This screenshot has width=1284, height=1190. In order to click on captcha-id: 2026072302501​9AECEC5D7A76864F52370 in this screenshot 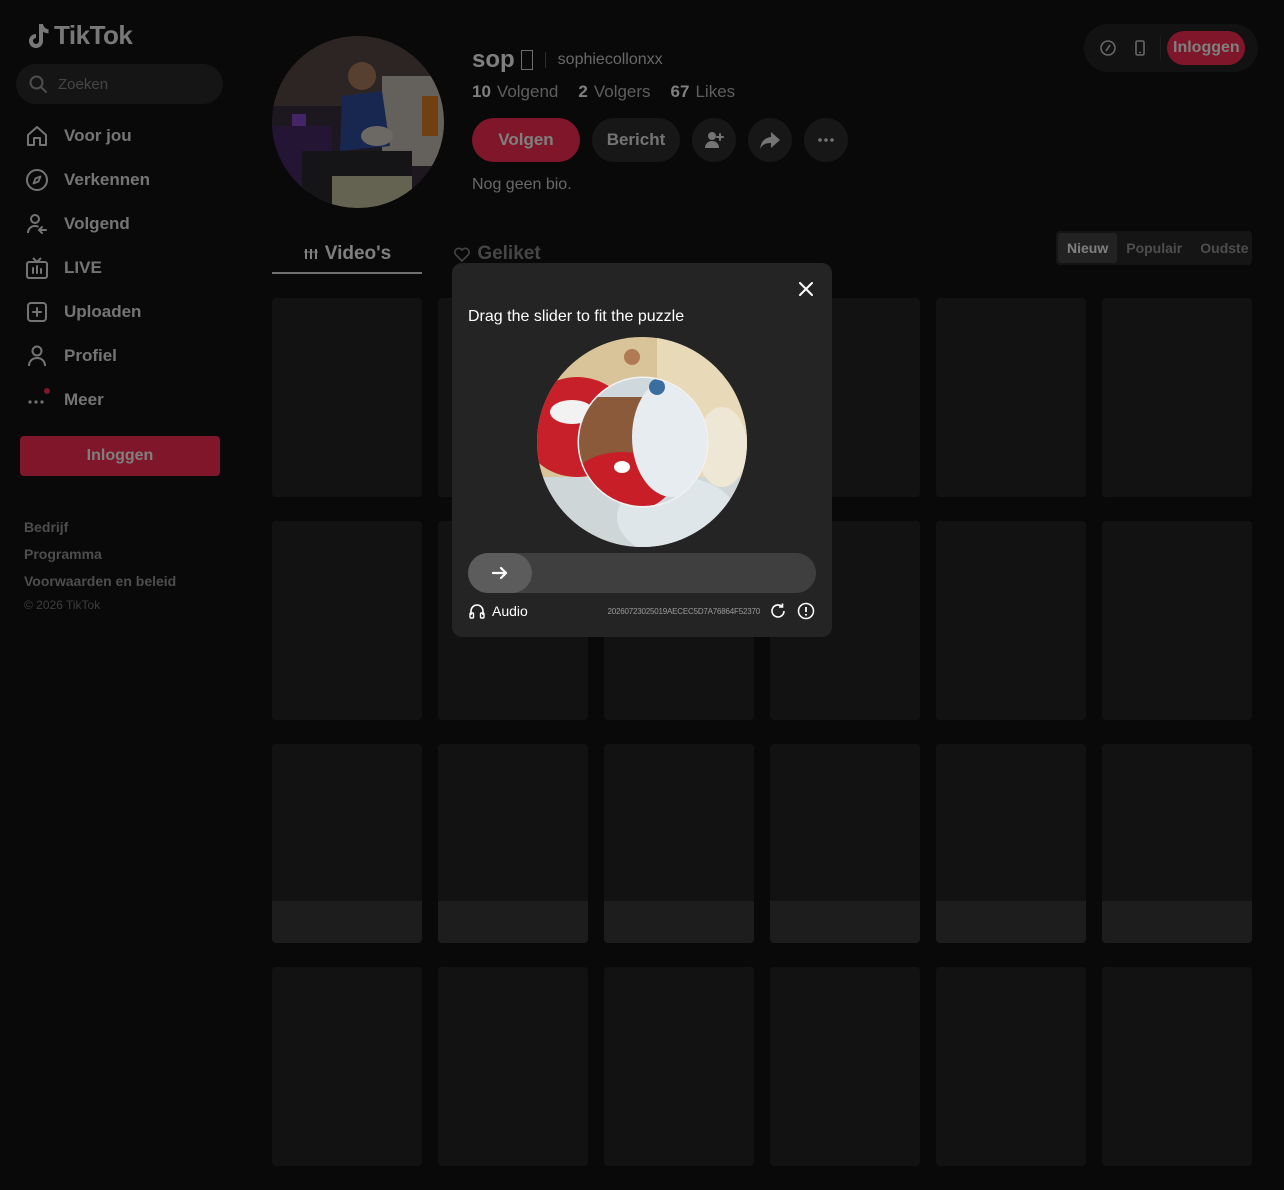, I will do `click(684, 611)`.